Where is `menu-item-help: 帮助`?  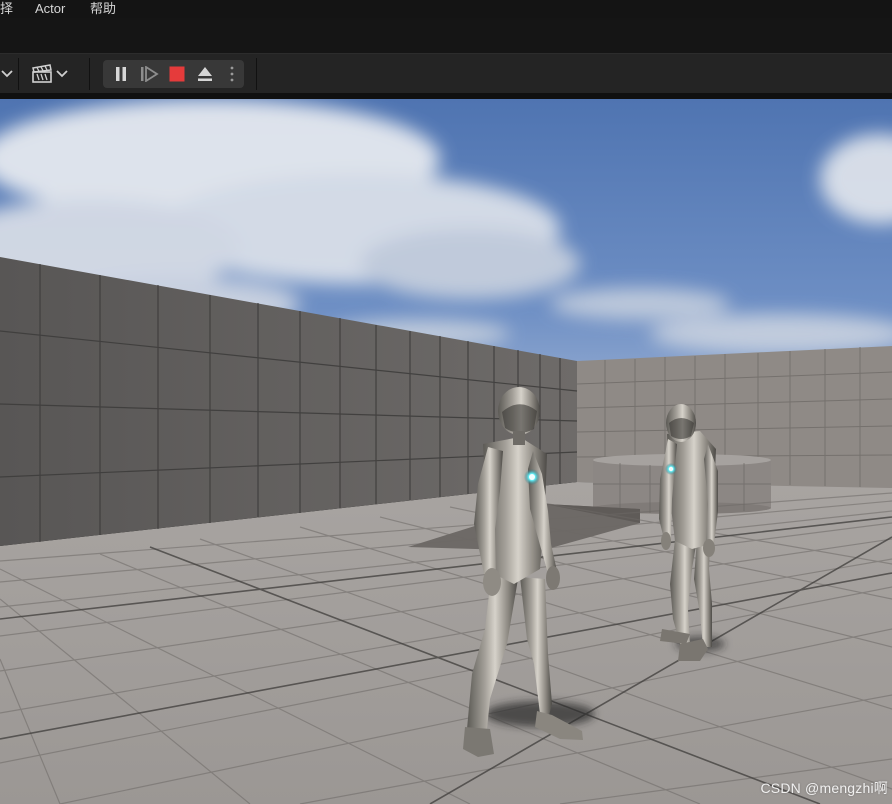 menu-item-help: 帮助 is located at coordinates (103, 9).